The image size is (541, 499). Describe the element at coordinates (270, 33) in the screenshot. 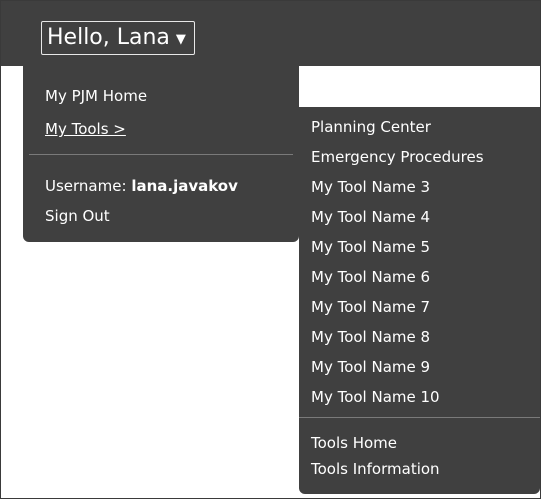

I see `top-bar: Hello, Lana ▼` at that location.